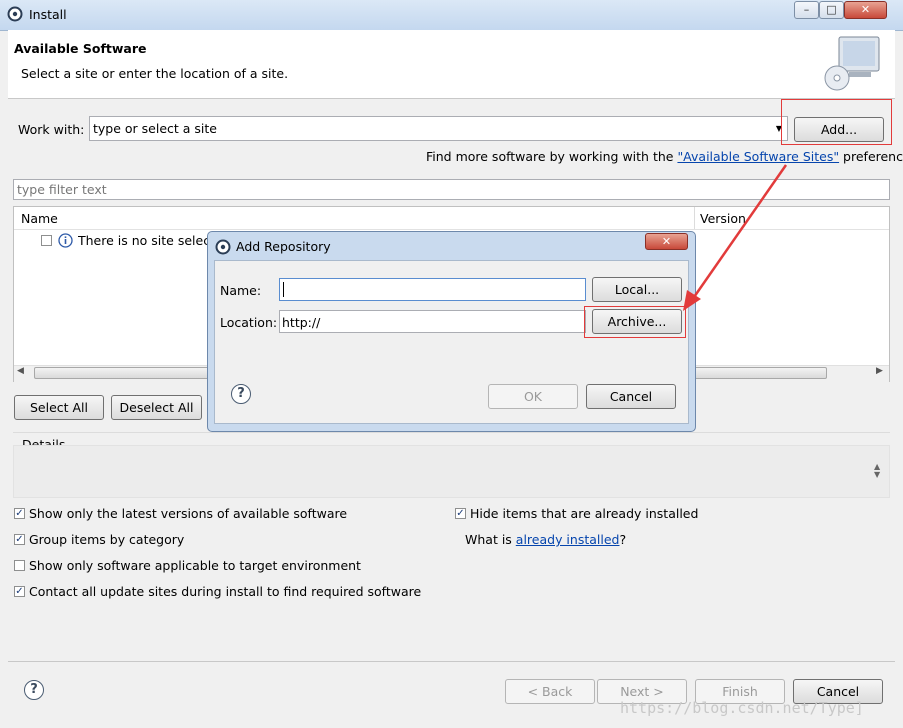 The image size is (903, 728). Describe the element at coordinates (735, 237) in the screenshot. I see `annotation-arrow` at that location.